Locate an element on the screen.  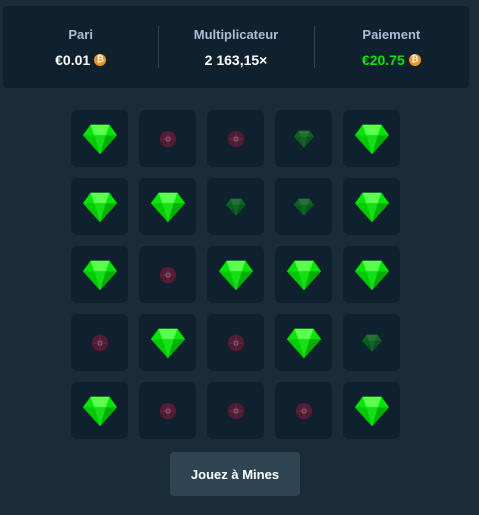
bet-stat: Pari €0.01 ₿ is located at coordinates (80, 47).